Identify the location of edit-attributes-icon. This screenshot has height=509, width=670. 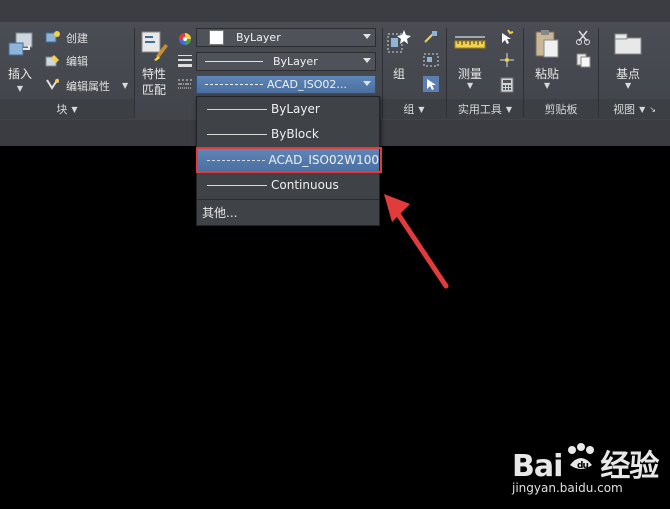
(53, 84).